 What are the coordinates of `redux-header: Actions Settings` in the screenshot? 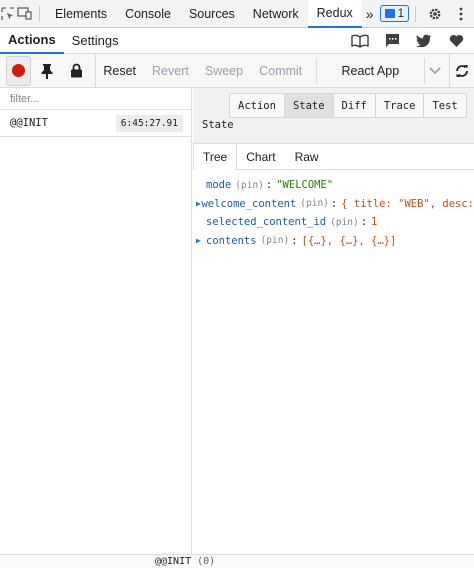 It's located at (237, 41).